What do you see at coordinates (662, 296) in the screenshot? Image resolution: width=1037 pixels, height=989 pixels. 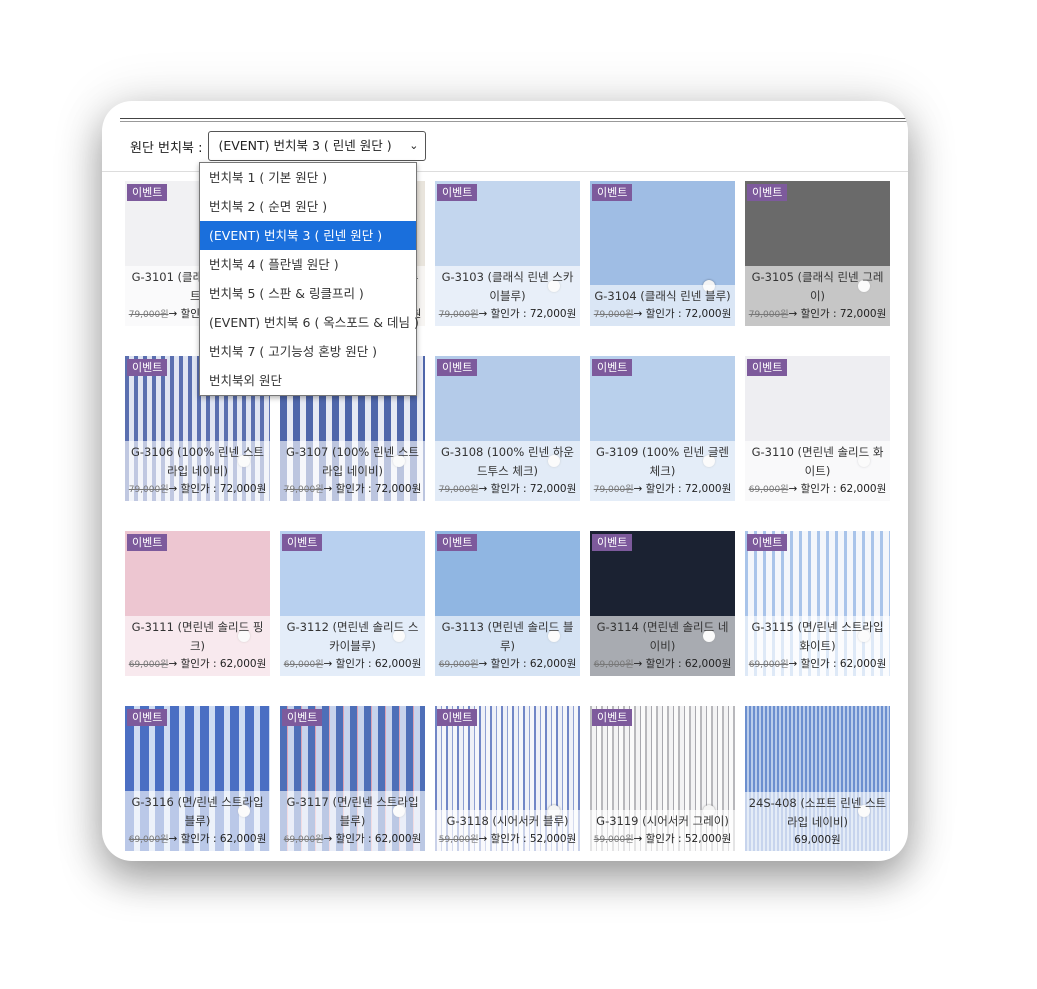 I see `product-name: G-3104 (클래식 린넨 블루)` at bounding box center [662, 296].